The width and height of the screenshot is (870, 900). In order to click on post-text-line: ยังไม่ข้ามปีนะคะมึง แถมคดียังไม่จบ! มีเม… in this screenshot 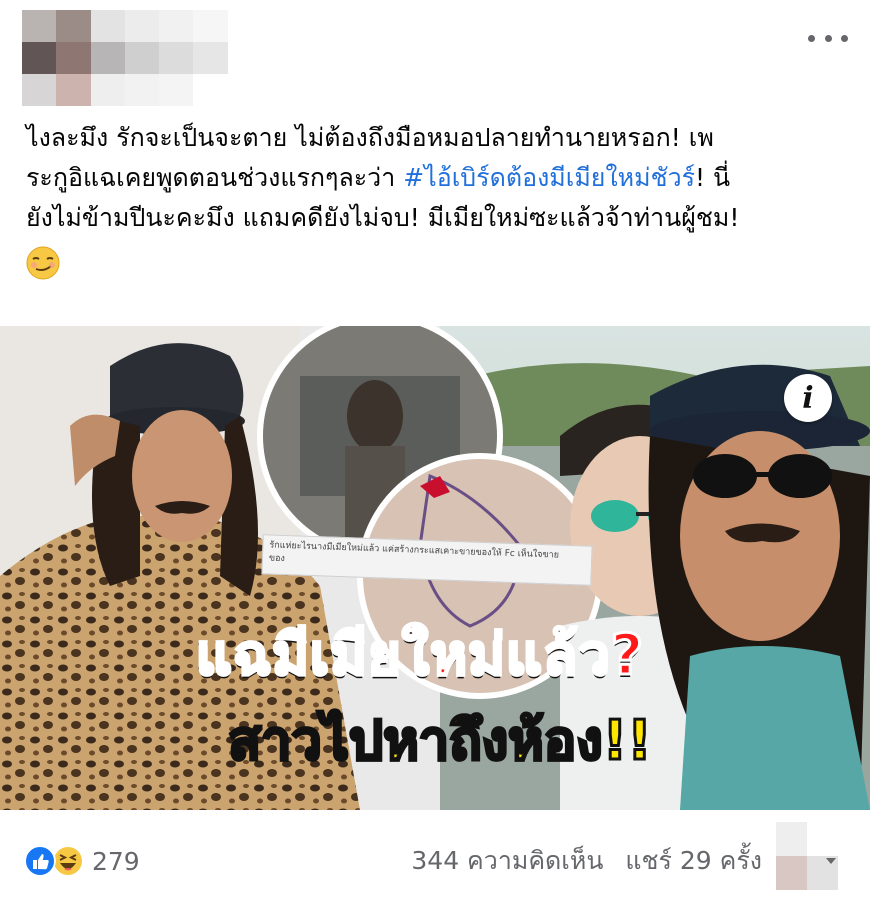, I will do `click(383, 217)`.